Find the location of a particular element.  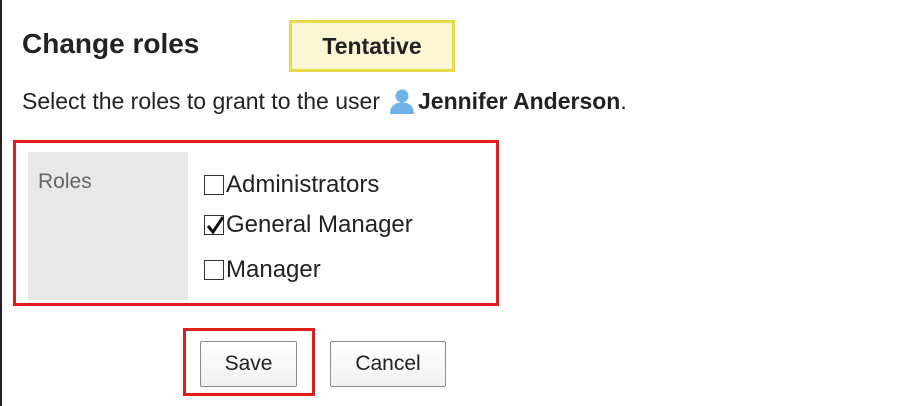

roles-label-cell: Roles is located at coordinates (108, 226).